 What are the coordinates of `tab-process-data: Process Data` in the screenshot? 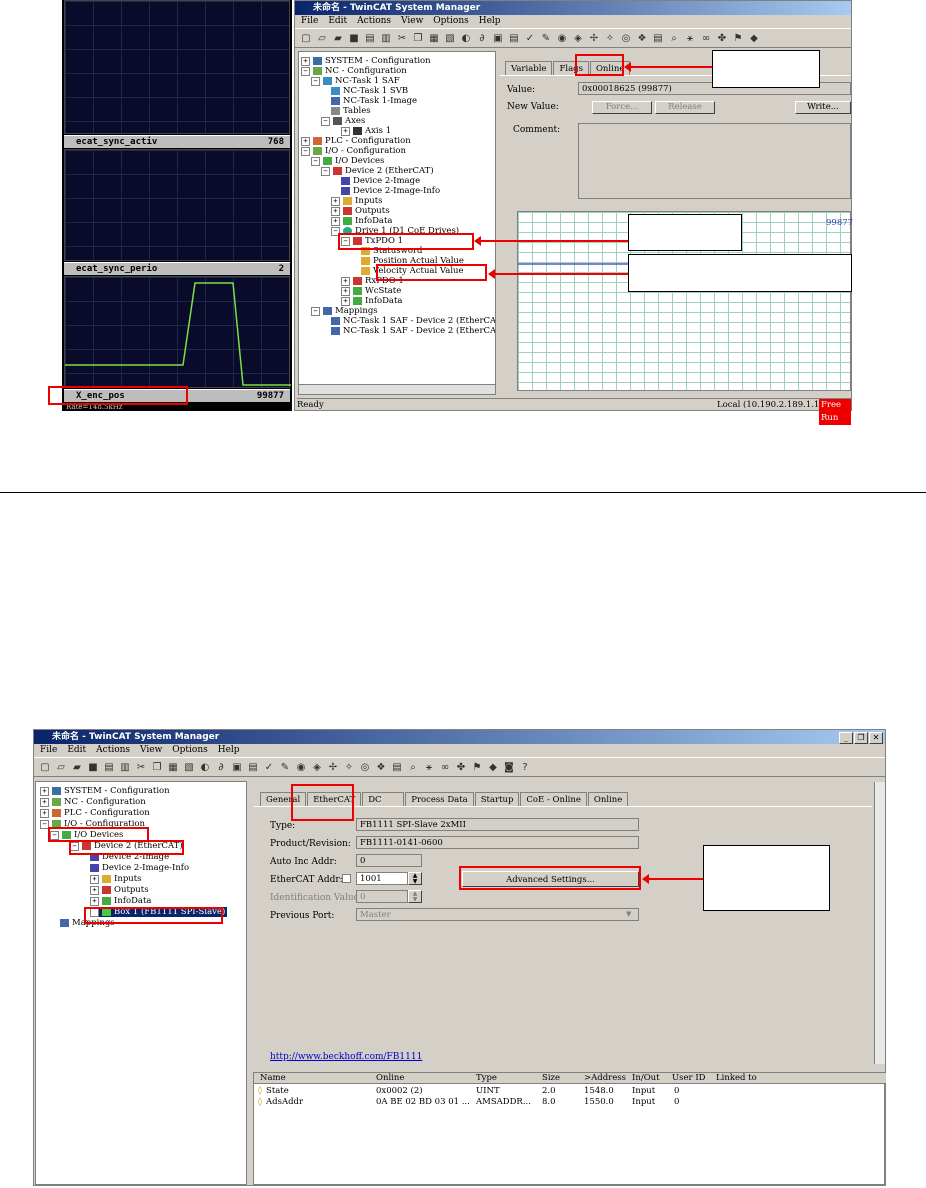 It's located at (439, 799).